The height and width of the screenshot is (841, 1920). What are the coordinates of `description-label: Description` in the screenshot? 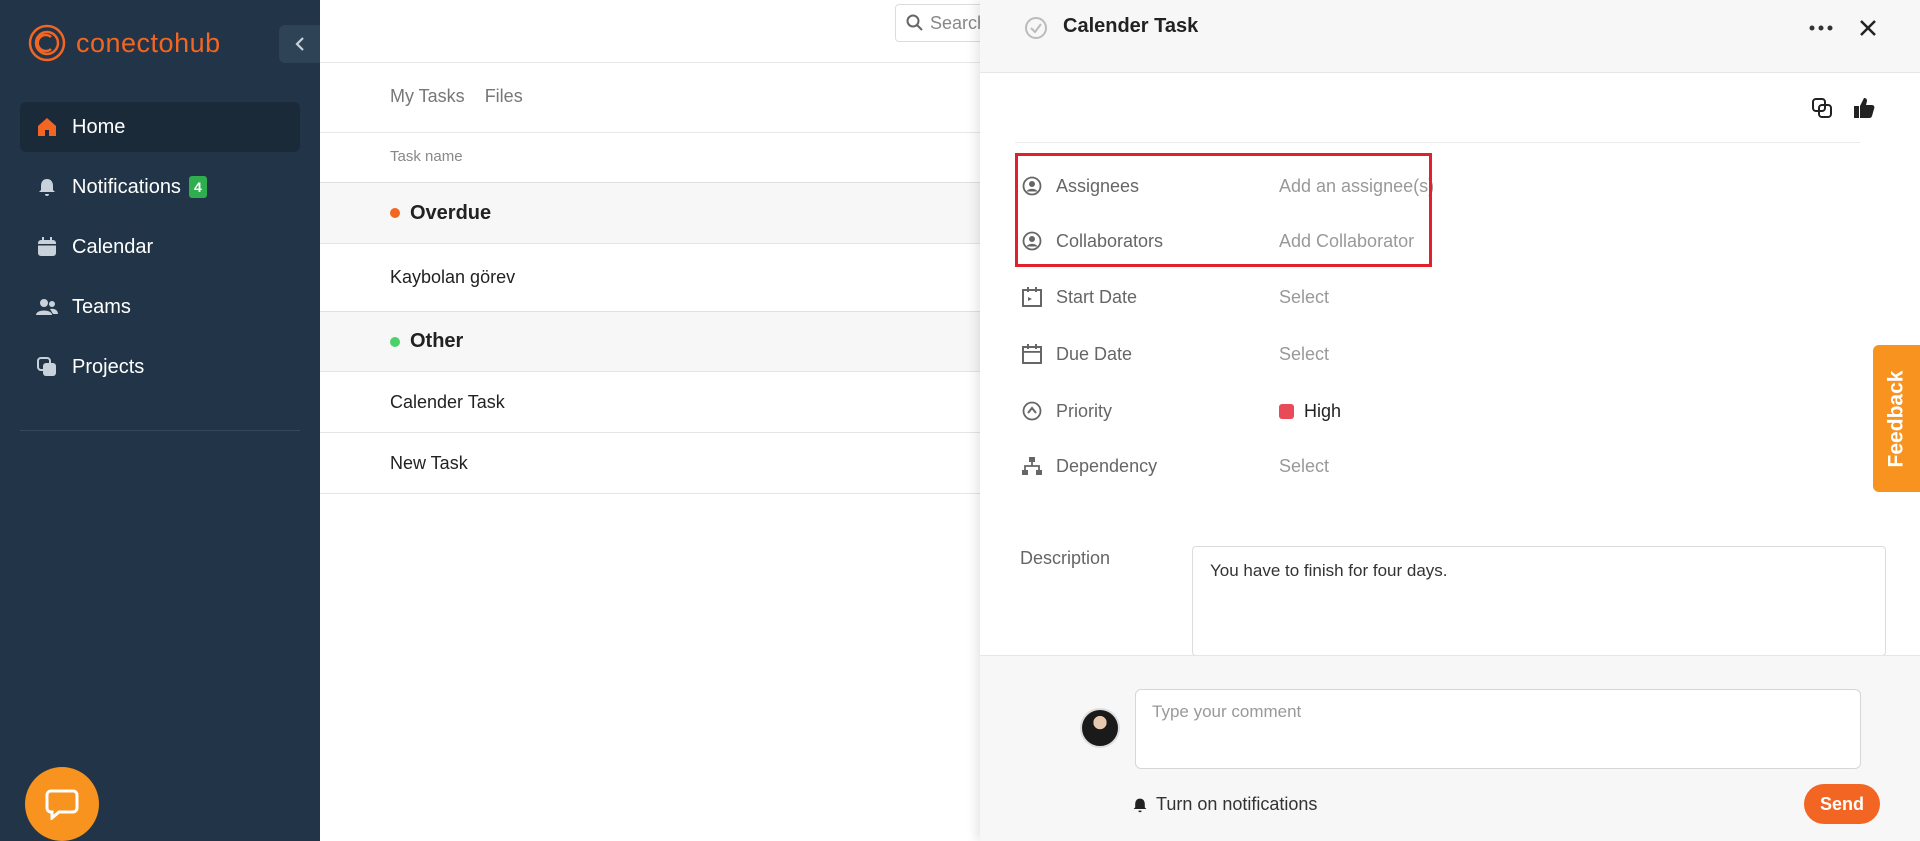 It's located at (1065, 558).